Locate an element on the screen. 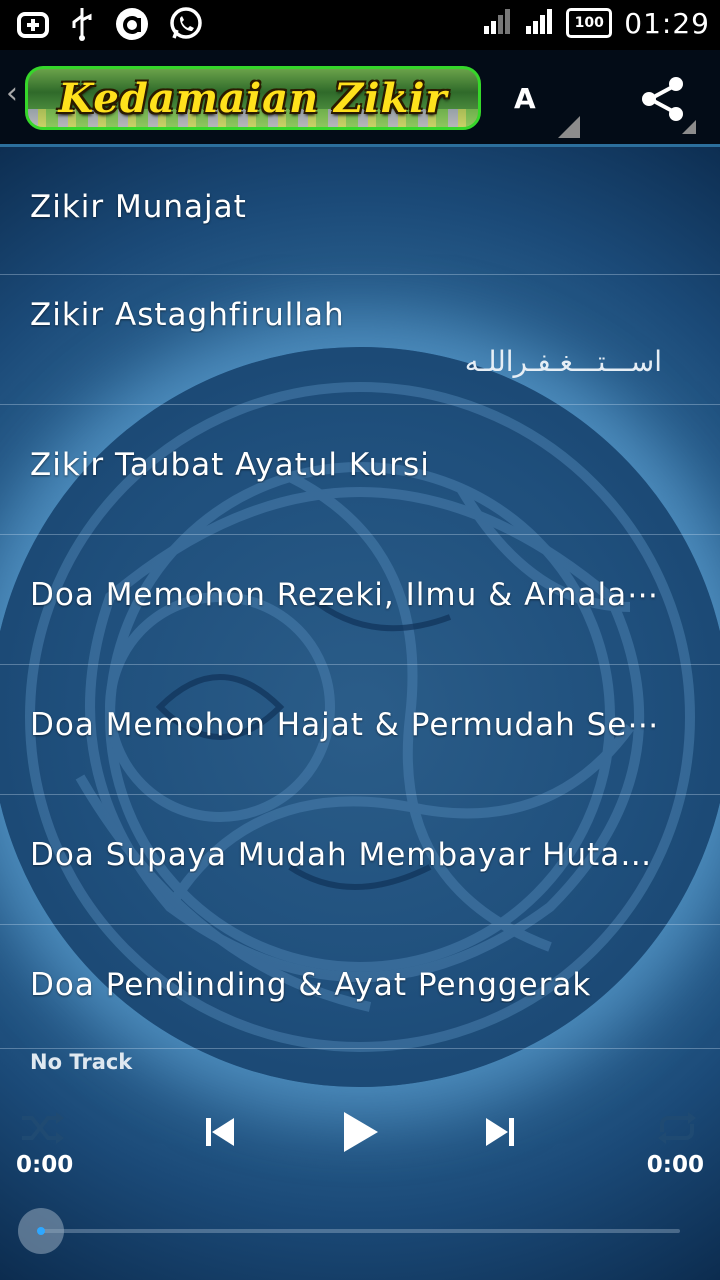  list-item-arabic: اســـتـــغـفـراللـه is located at coordinates (563, 361).